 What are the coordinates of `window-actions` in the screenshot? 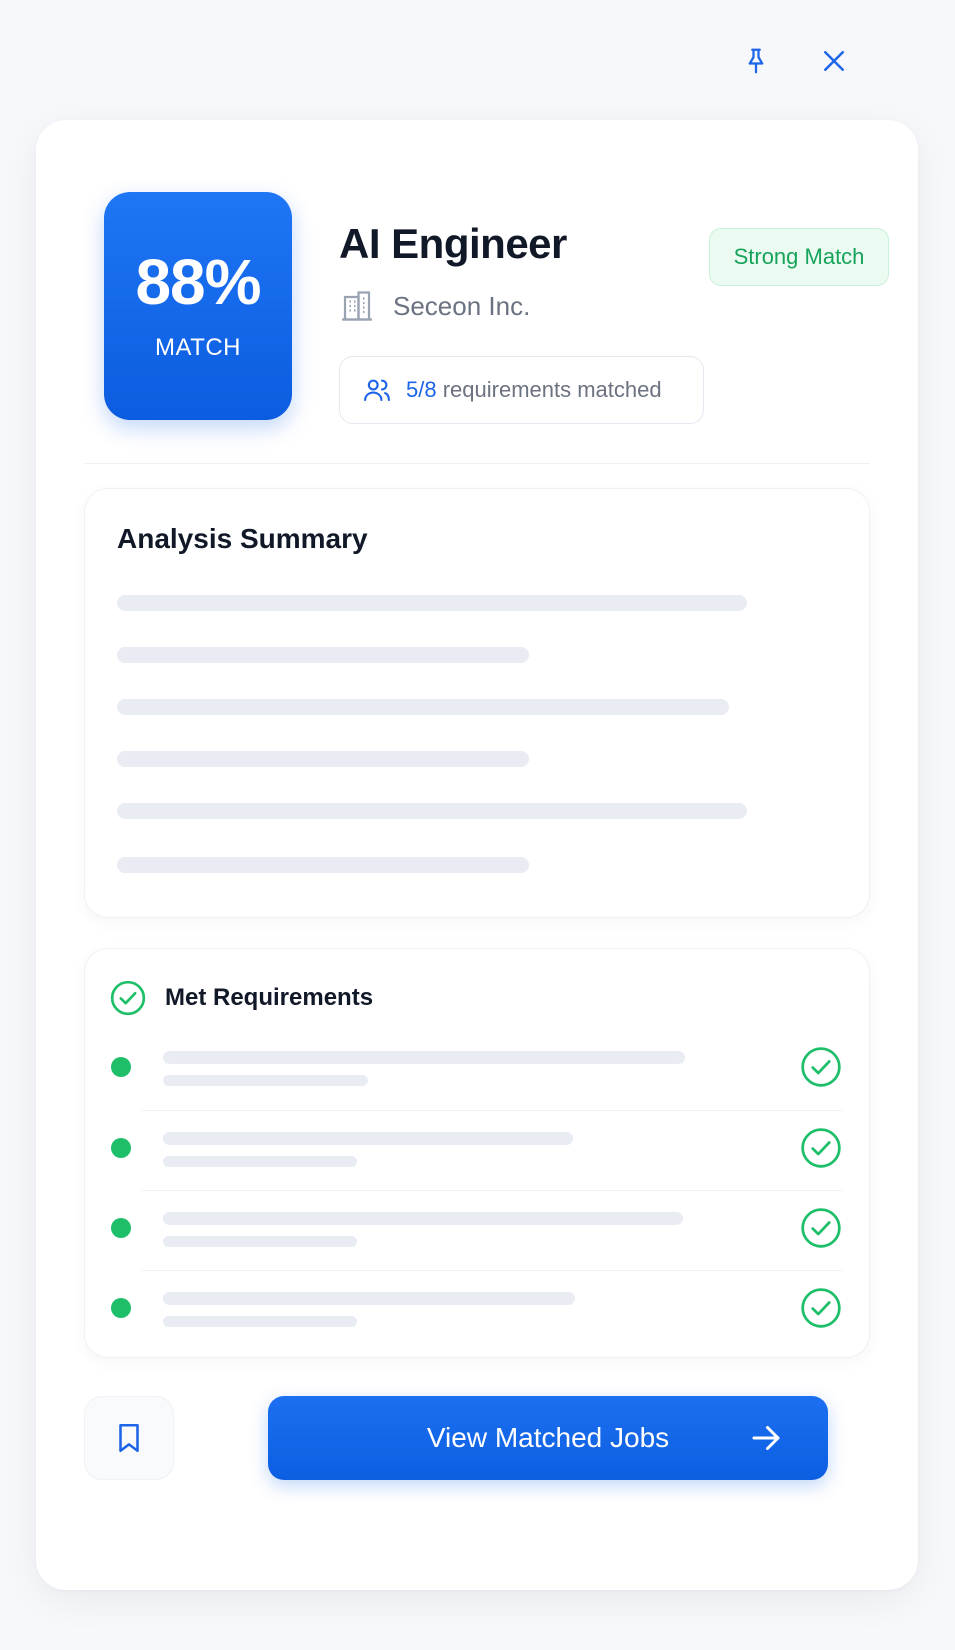 It's located at (795, 61).